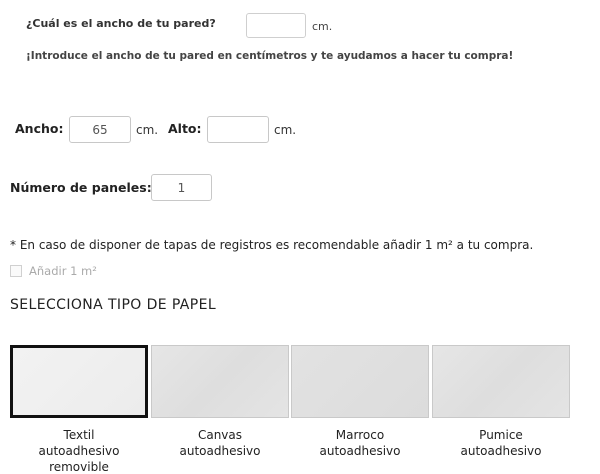  What do you see at coordinates (79, 381) in the screenshot?
I see `paper-option-textil` at bounding box center [79, 381].